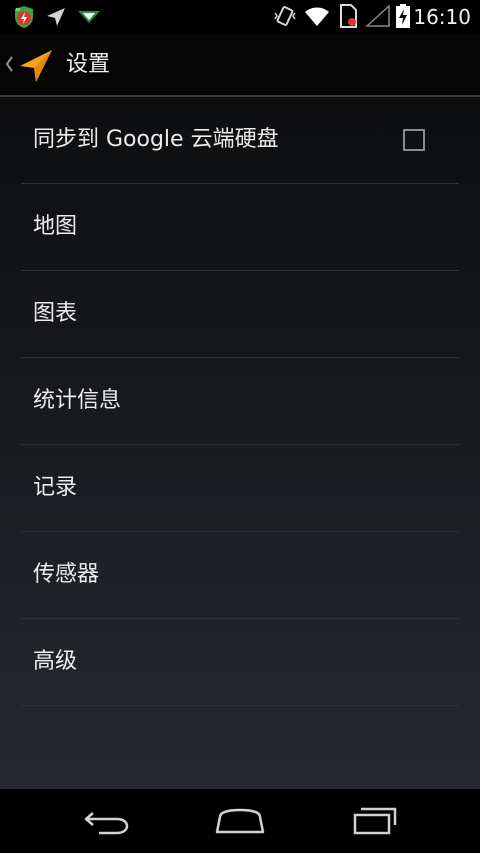  I want to click on recent-apps-icon, so click(375, 821).